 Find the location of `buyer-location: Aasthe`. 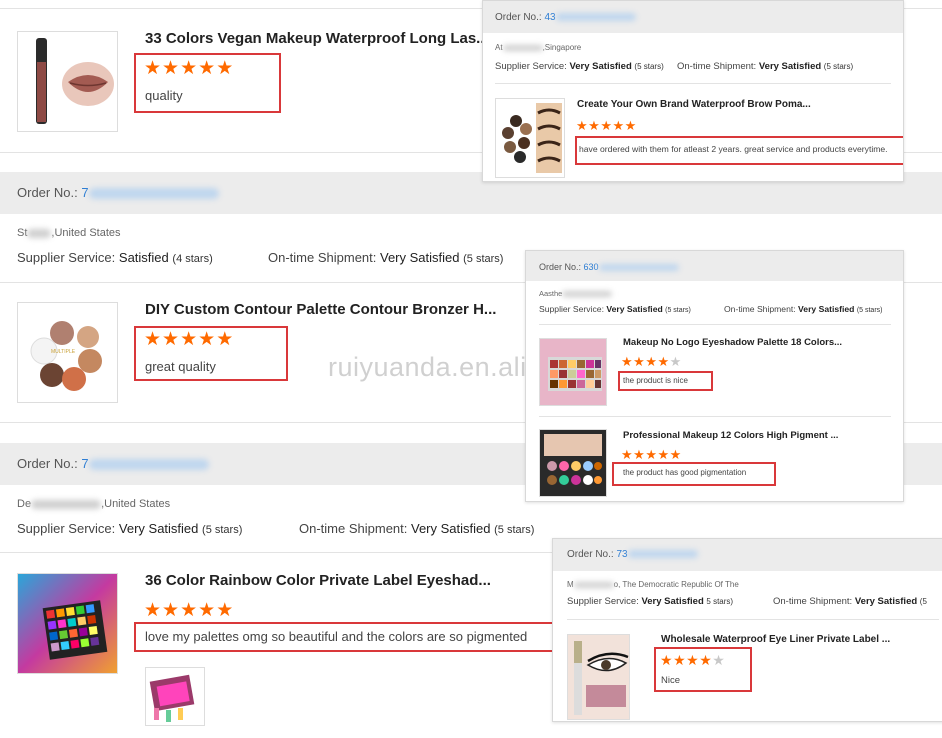

buyer-location: Aasthe is located at coordinates (576, 293).